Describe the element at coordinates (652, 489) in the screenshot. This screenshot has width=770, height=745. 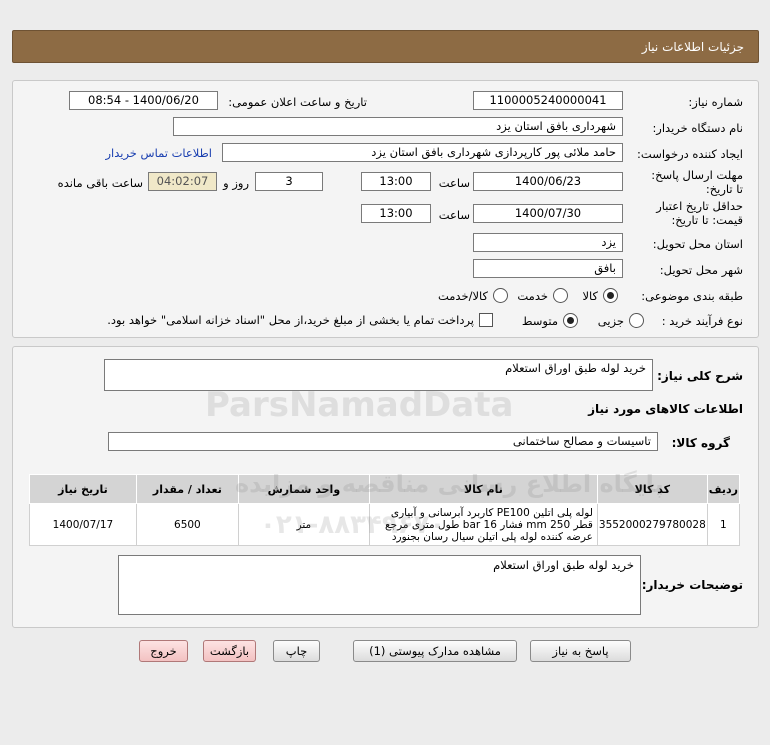
I see `col-code: کد کالا` at that location.